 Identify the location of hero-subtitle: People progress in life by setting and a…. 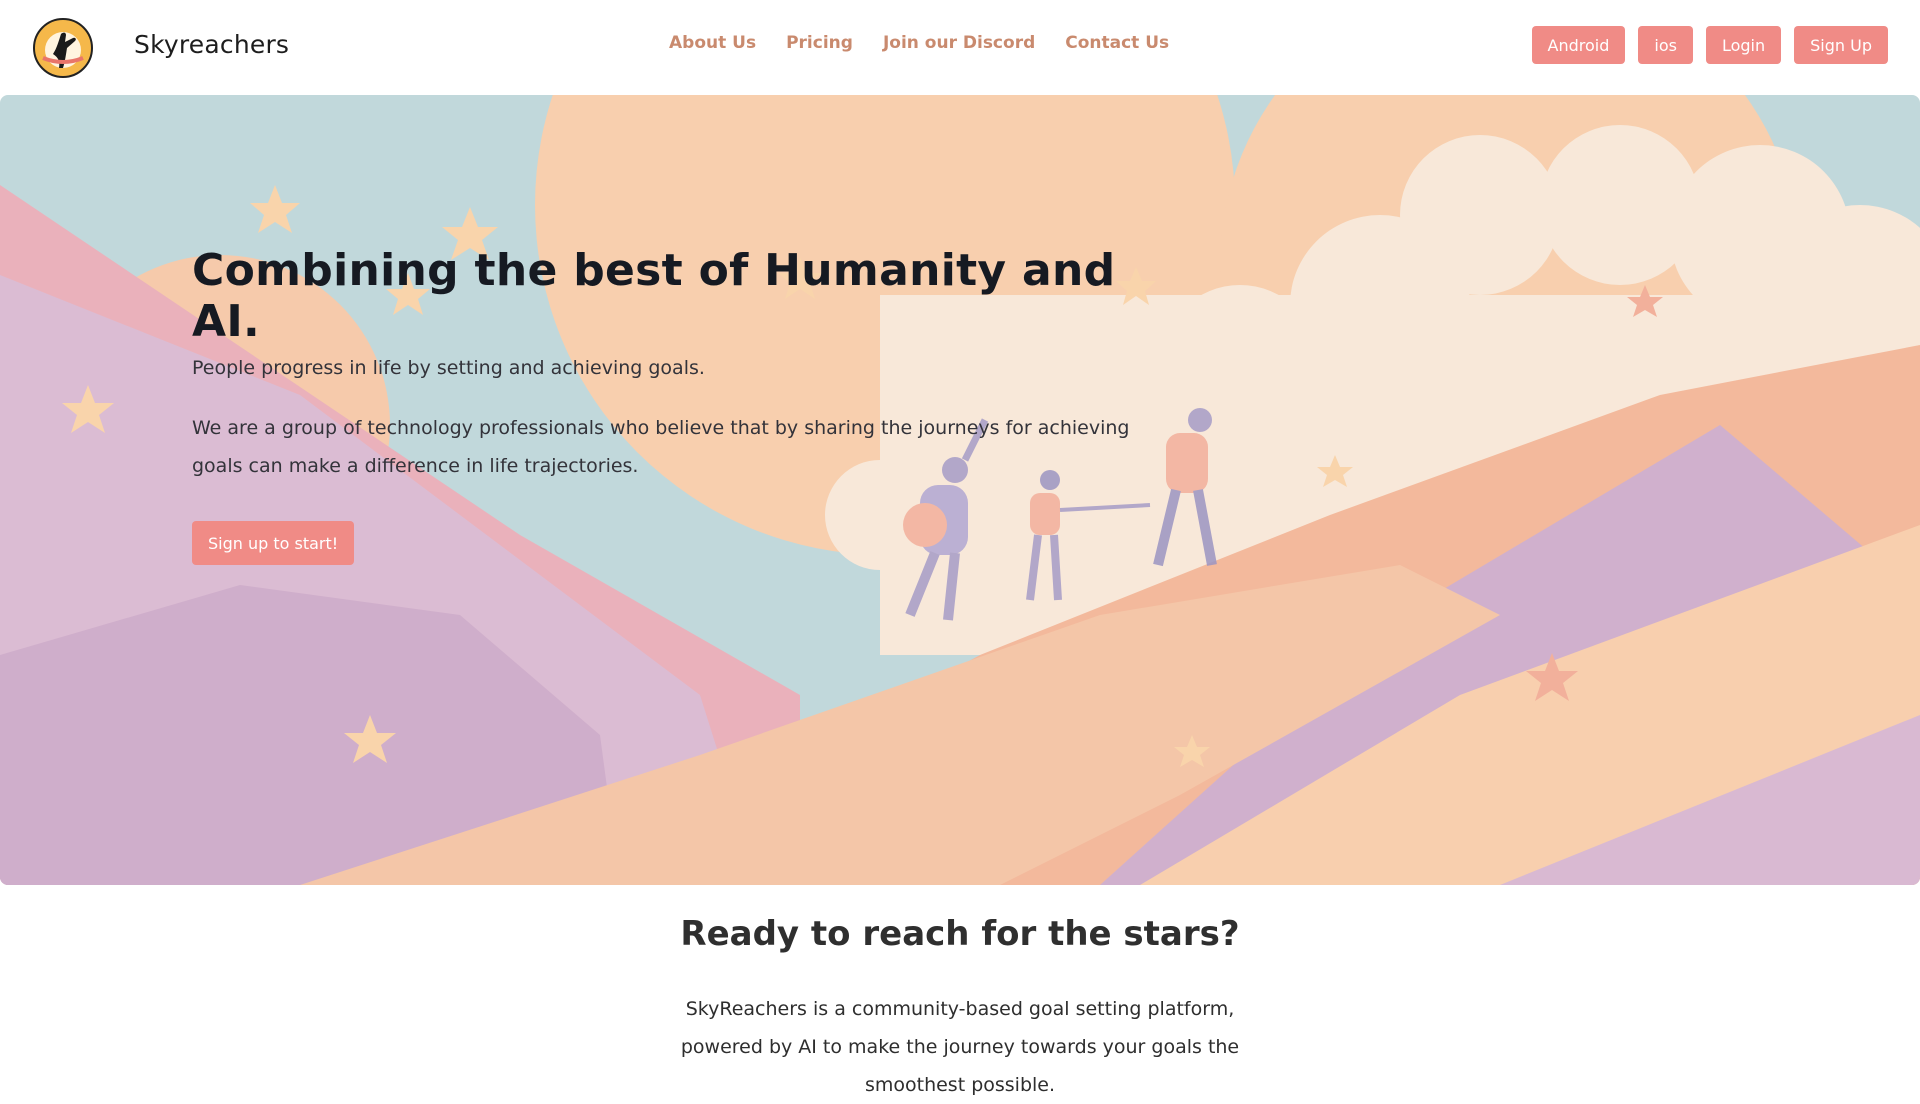
(448, 368).